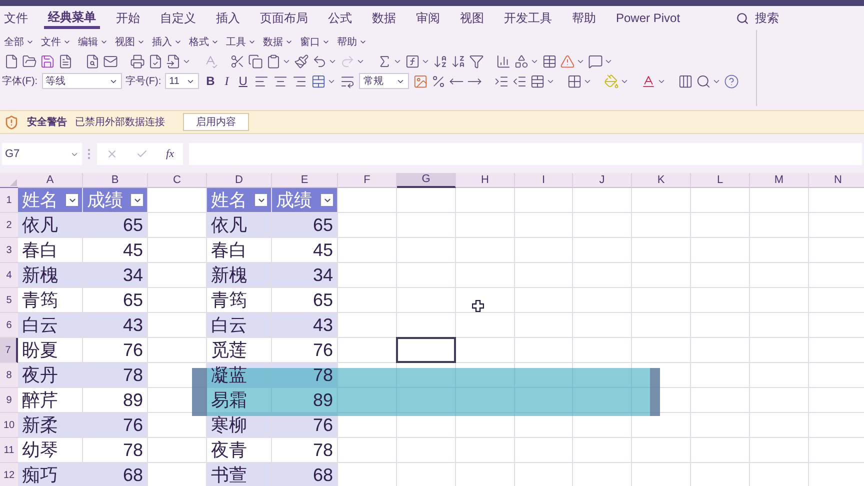 The width and height of the screenshot is (864, 486). What do you see at coordinates (9, 300) in the screenshot?
I see `row-header: 5` at bounding box center [9, 300].